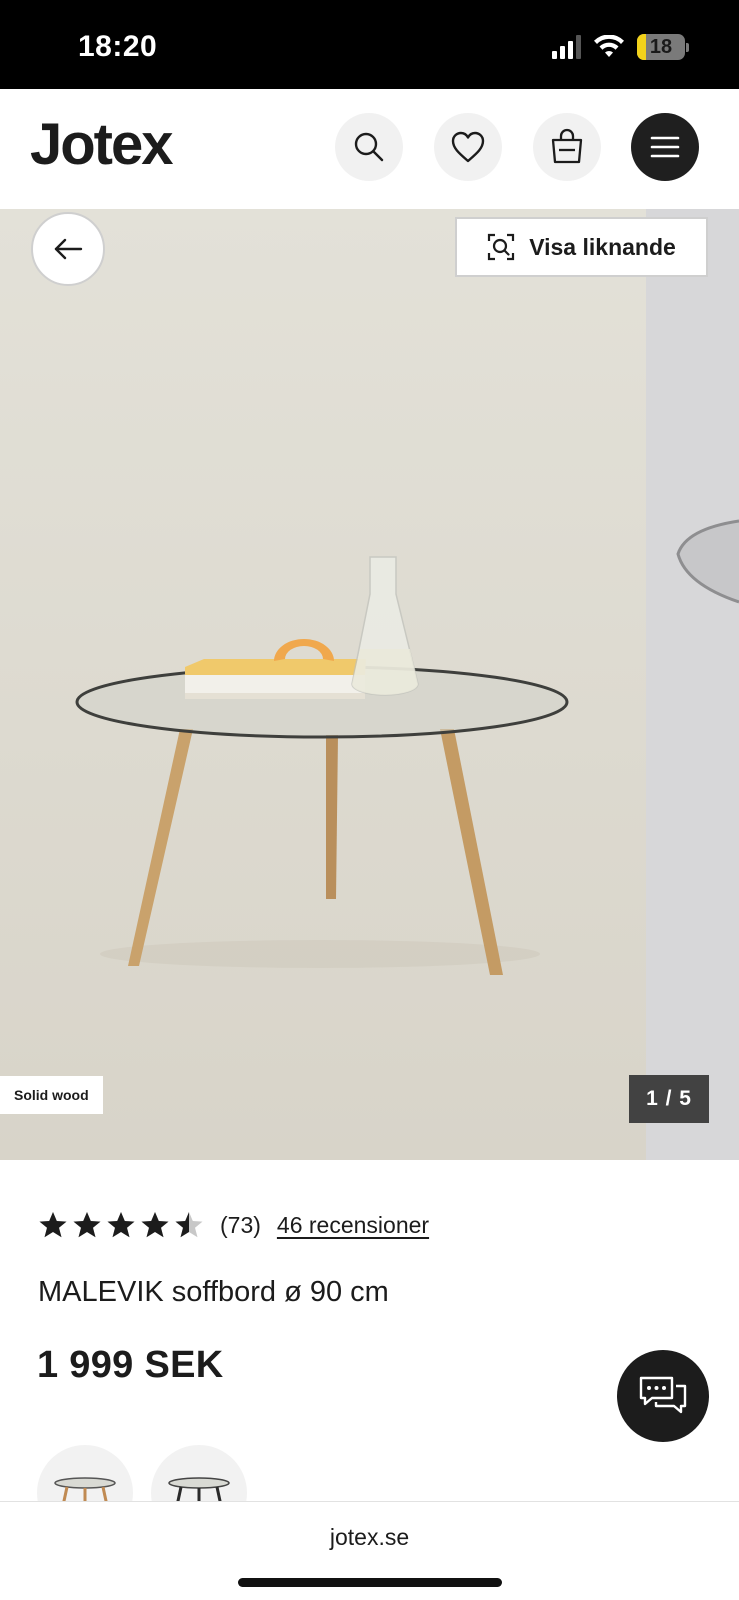 The height and width of the screenshot is (1600, 739). I want to click on search-icon, so click(369, 147).